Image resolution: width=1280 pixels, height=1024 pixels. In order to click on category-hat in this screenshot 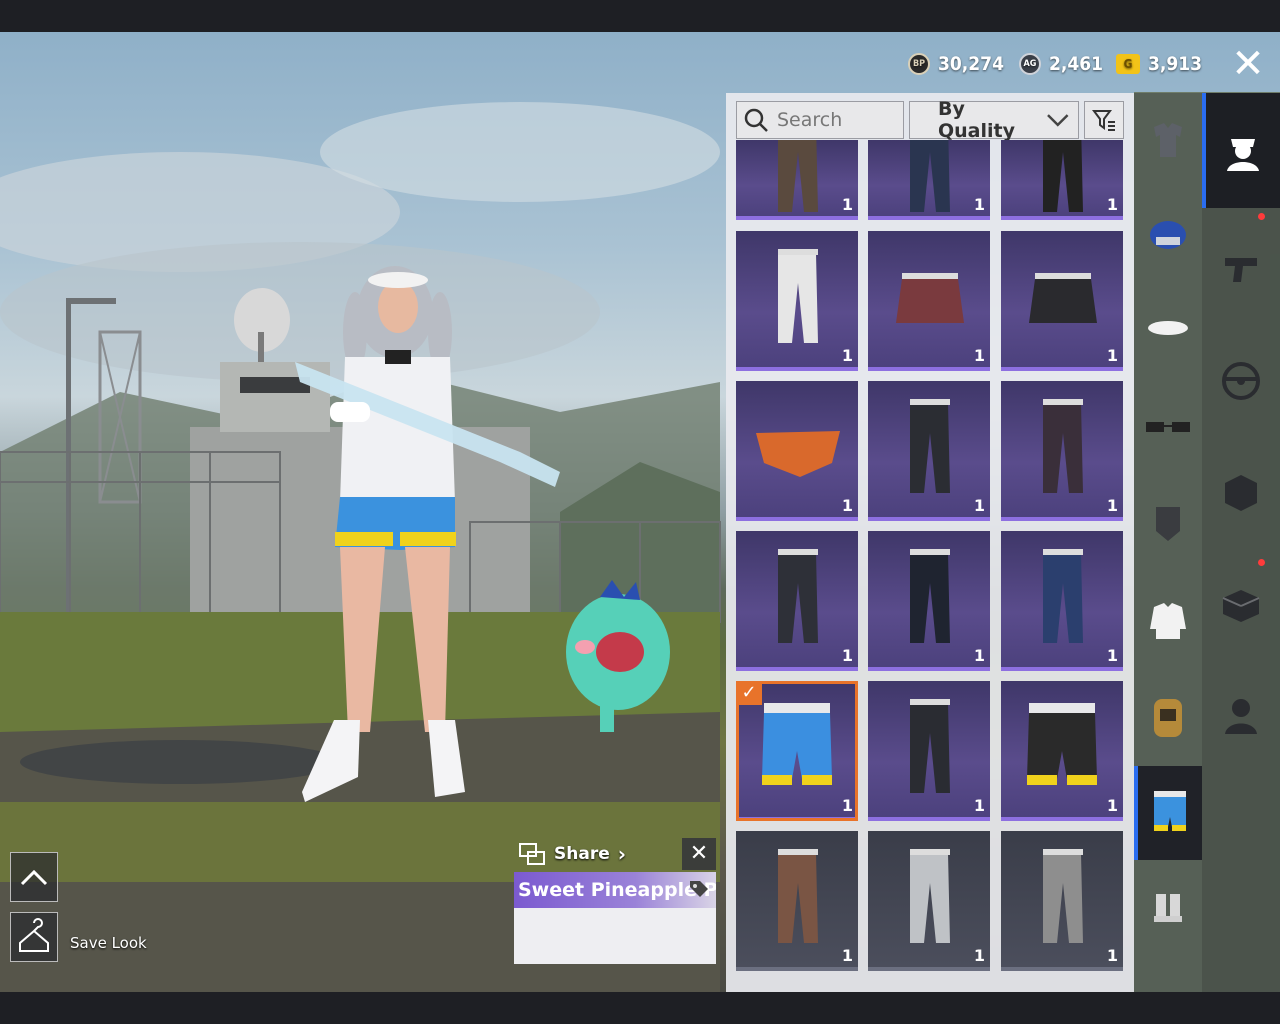, I will do `click(1168, 328)`.